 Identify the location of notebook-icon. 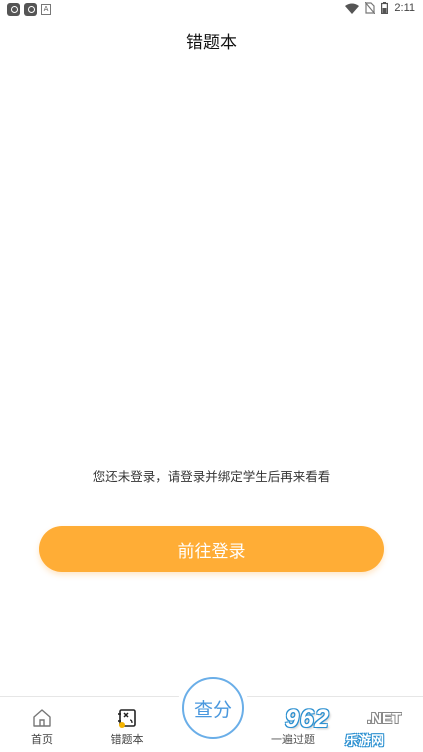
(127, 718).